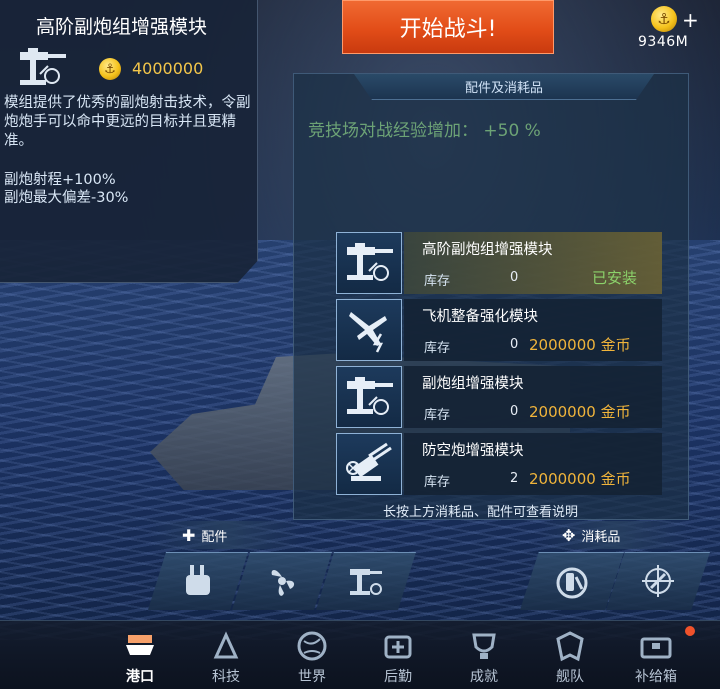  What do you see at coordinates (283, 583) in the screenshot?
I see `propeller-icon` at bounding box center [283, 583].